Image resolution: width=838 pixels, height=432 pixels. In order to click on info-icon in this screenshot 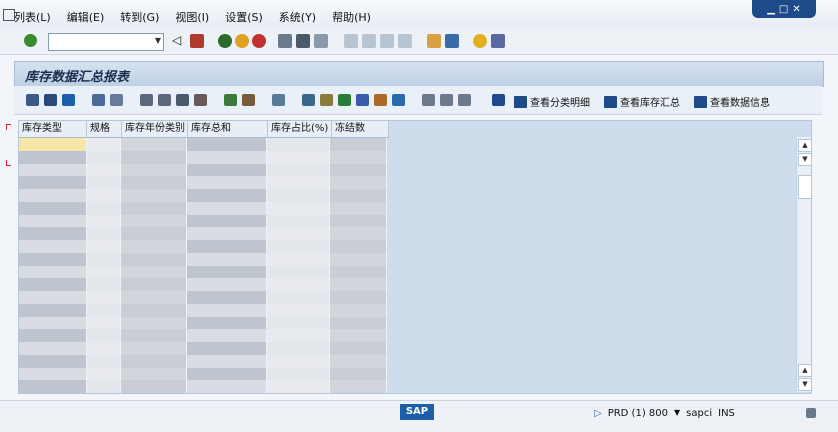, I will do `click(498, 100)`.